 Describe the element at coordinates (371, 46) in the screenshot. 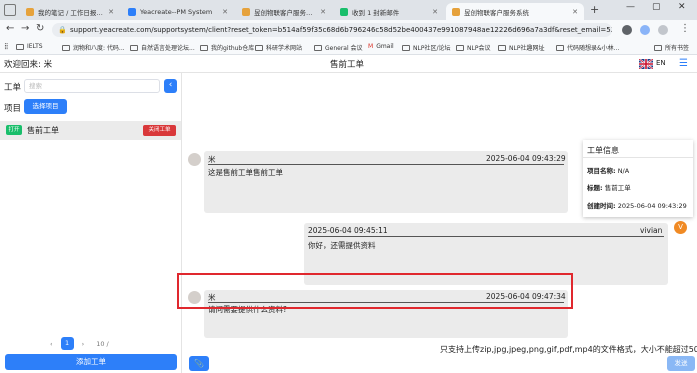

I see `gmail-icon: M` at that location.